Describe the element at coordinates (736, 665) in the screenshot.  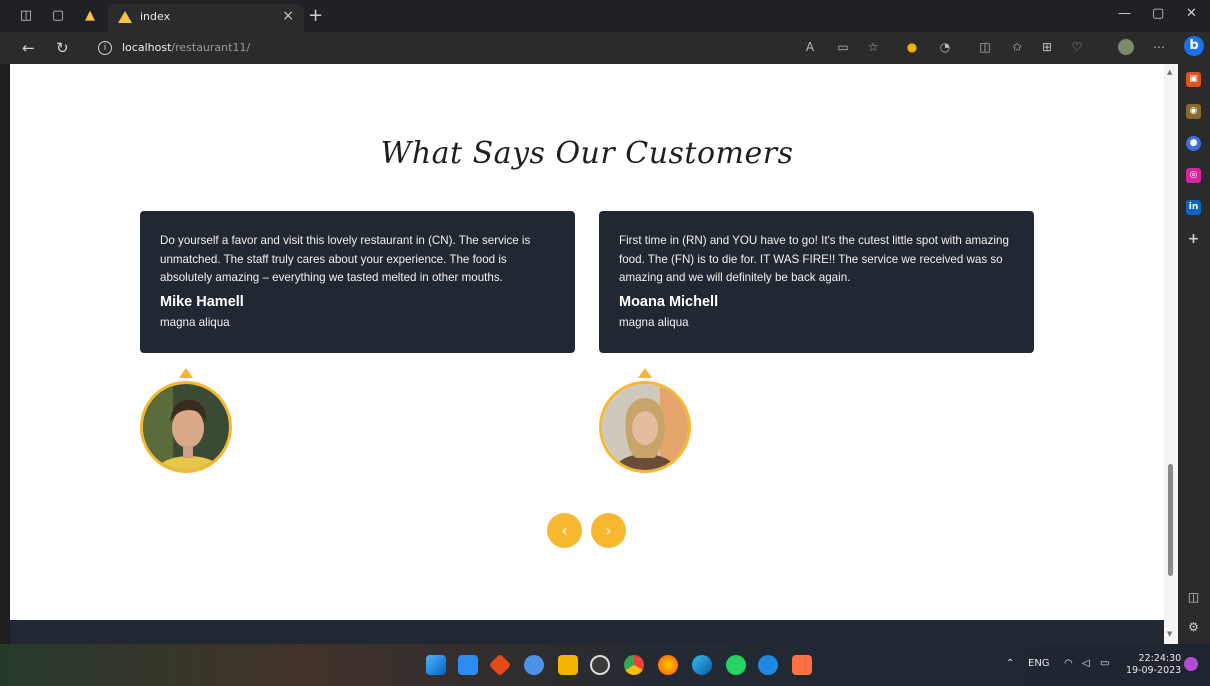
I see `whatsapp-icon` at that location.